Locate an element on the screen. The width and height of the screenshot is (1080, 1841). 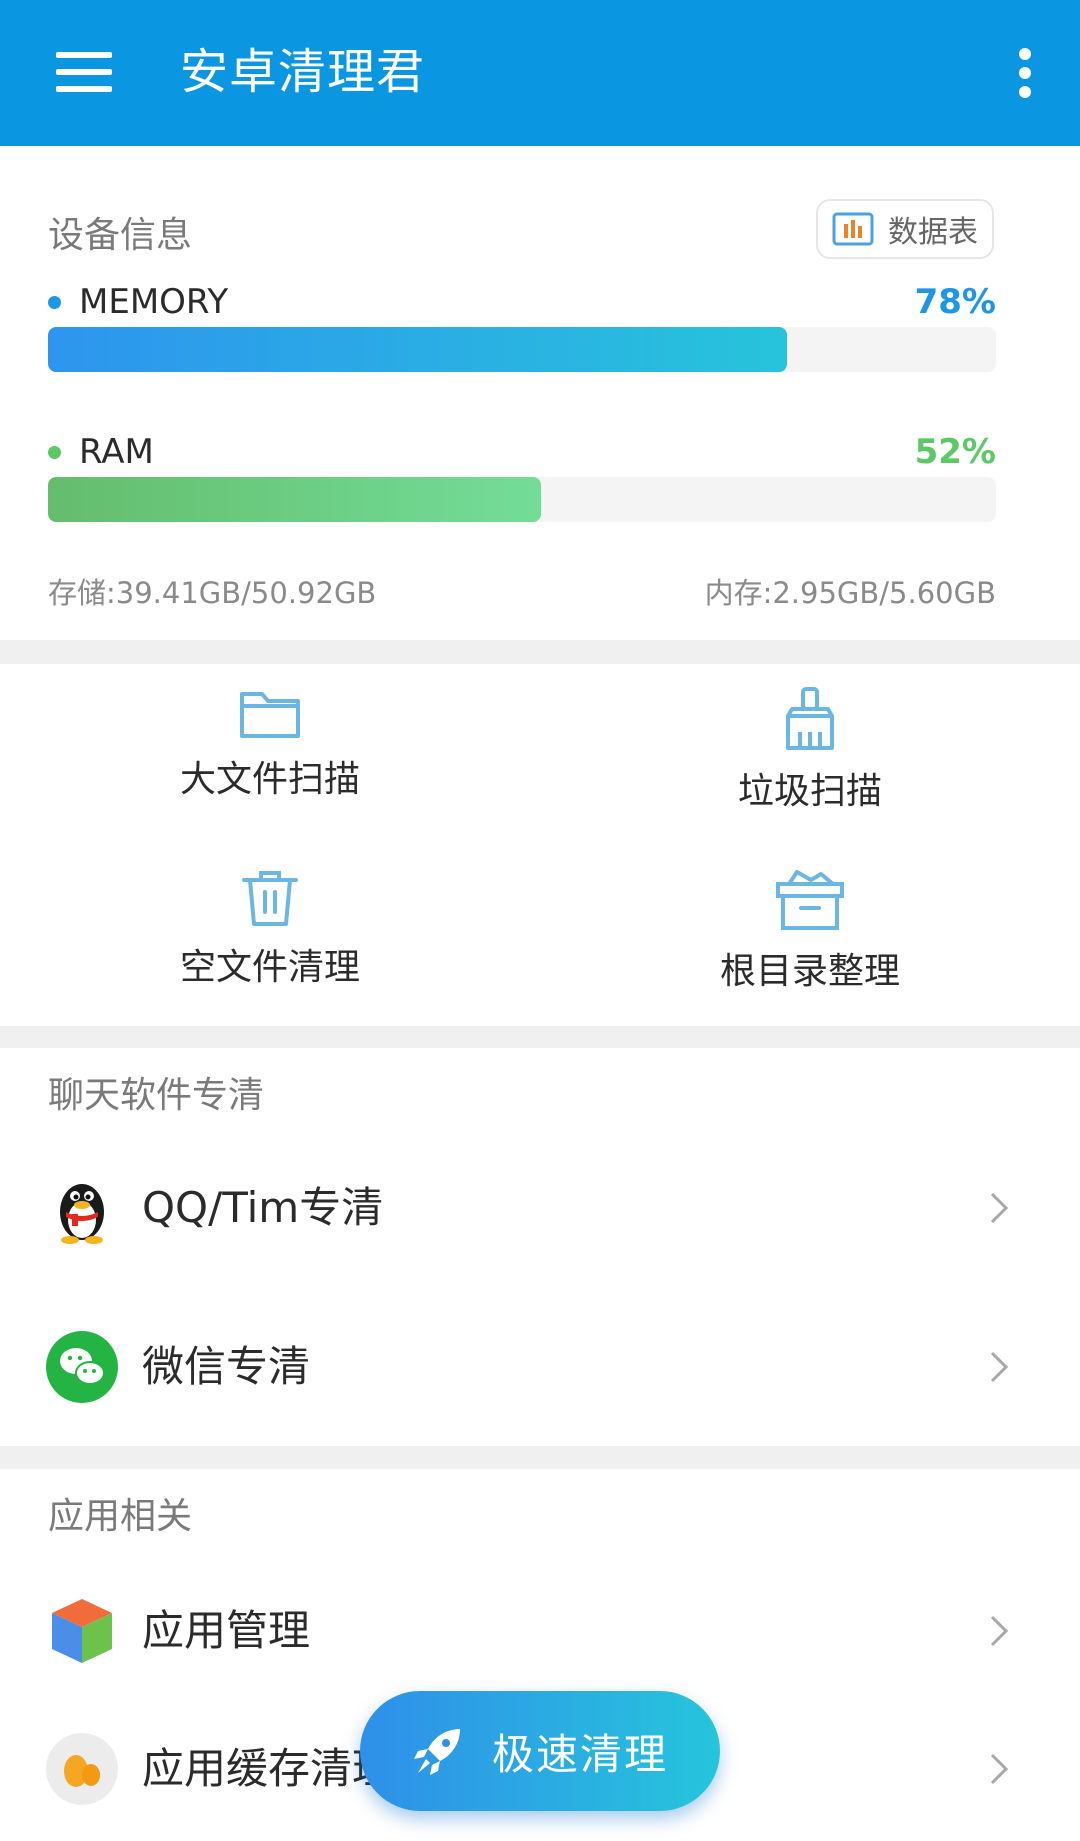
datatable-label: 数据表 is located at coordinates (933, 232).